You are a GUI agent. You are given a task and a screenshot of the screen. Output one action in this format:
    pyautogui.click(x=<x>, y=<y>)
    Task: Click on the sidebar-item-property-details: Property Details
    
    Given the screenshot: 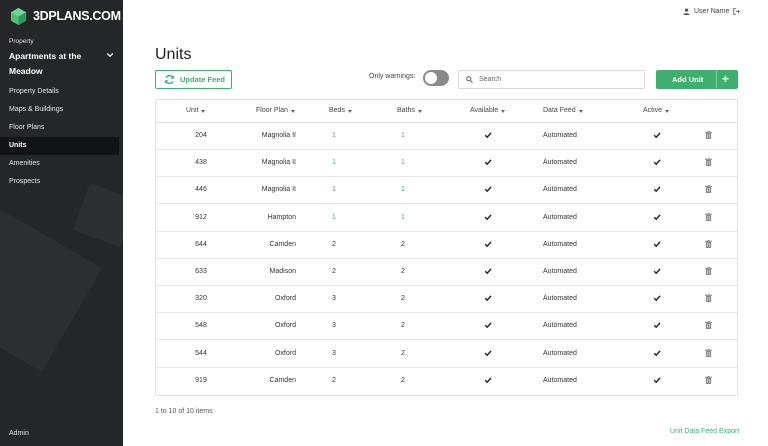 What is the action you would take?
    pyautogui.click(x=61, y=92)
    